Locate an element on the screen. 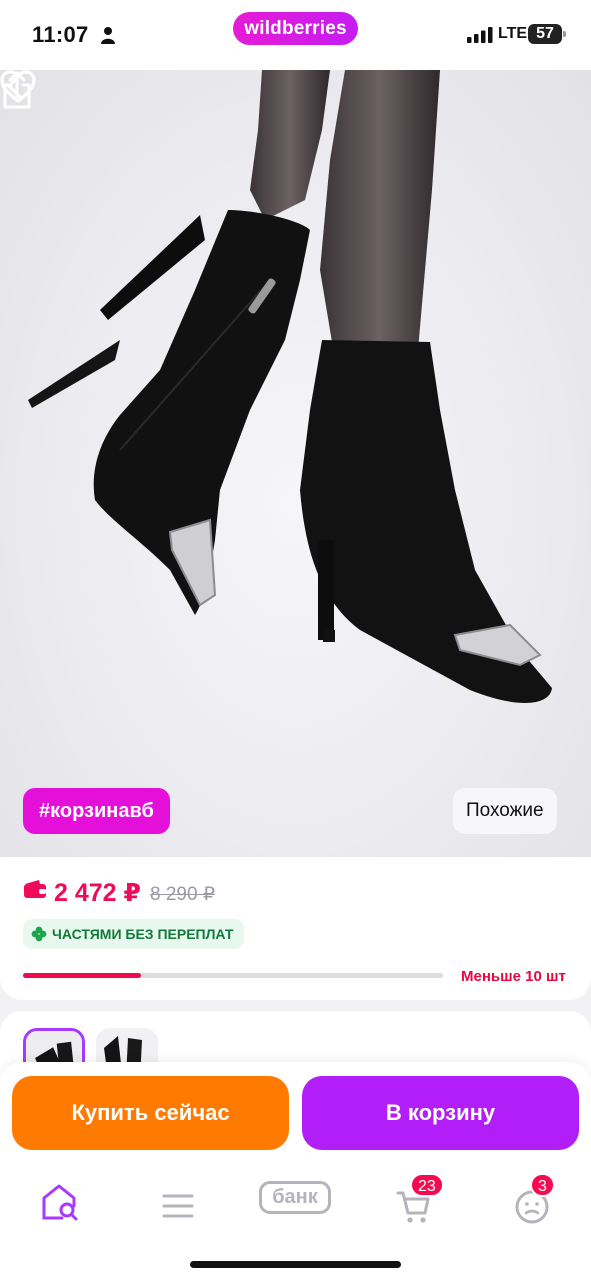 This screenshot has width=591, height=1280. tab-catalog is located at coordinates (178, 1202).